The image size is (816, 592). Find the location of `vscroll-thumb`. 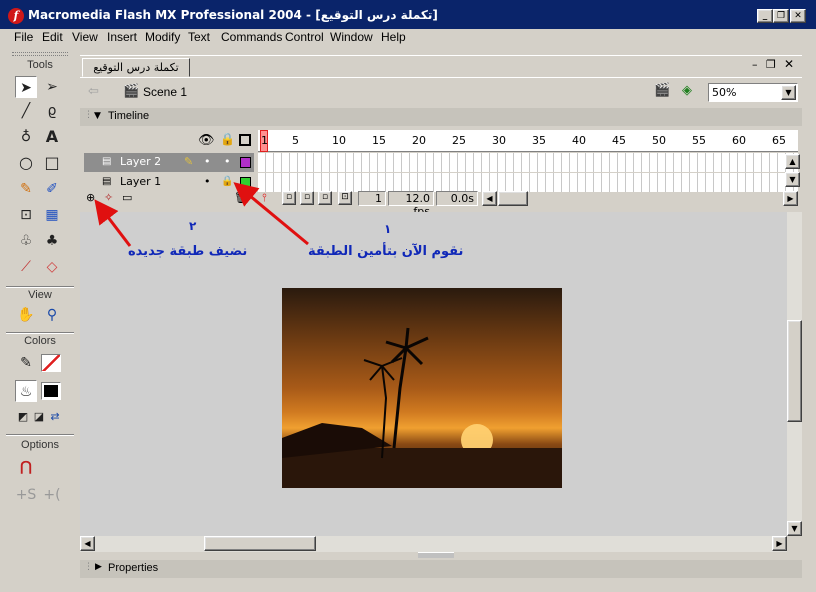

vscroll-thumb is located at coordinates (794, 371).